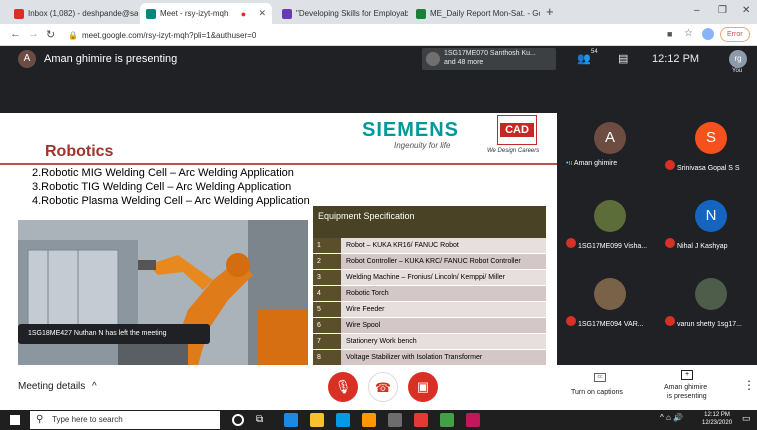 The height and width of the screenshot is (430, 757). What do you see at coordinates (352, 13) in the screenshot?
I see `tab-label: "Developing Skills for Employabi` at bounding box center [352, 13].